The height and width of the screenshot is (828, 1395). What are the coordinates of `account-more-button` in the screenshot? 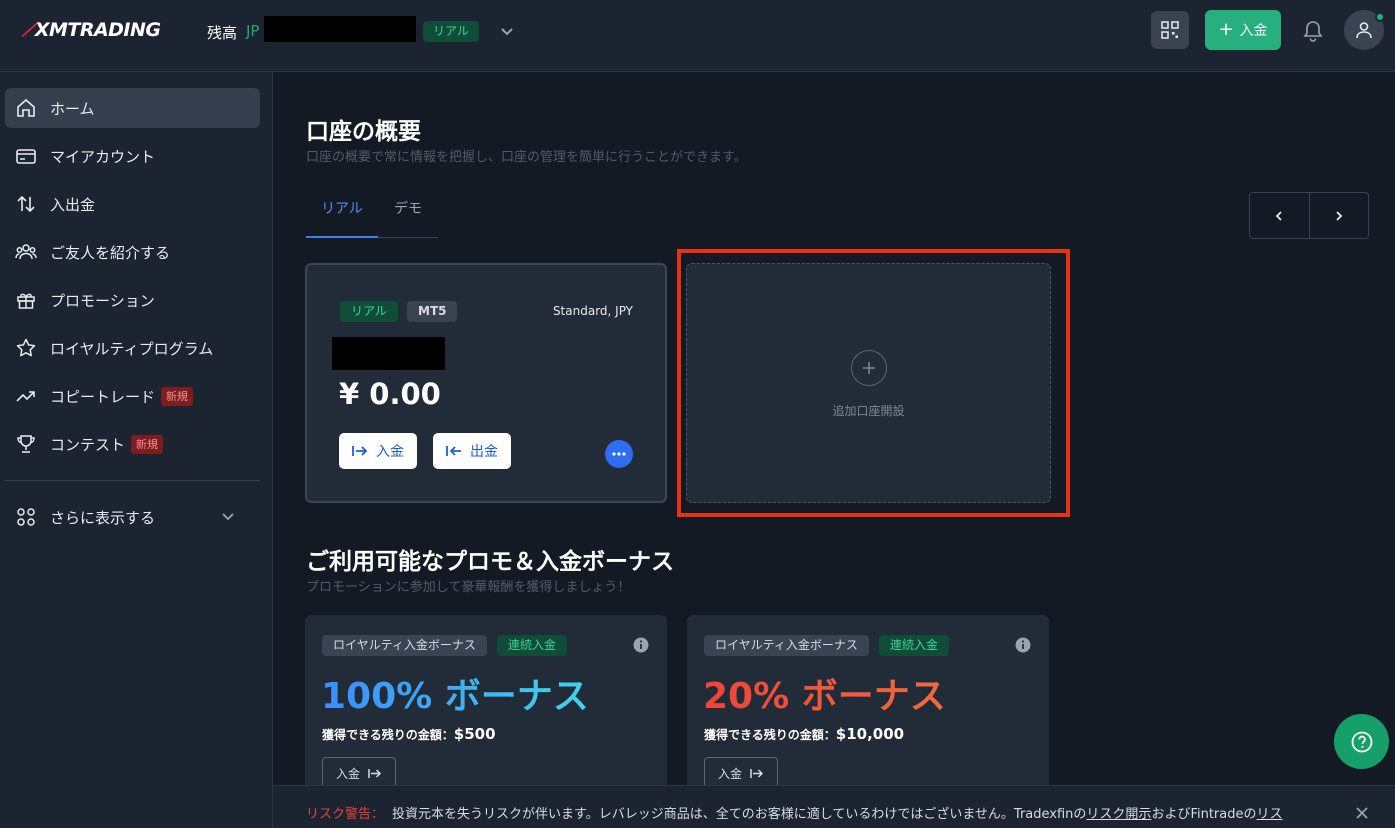 It's located at (619, 454).